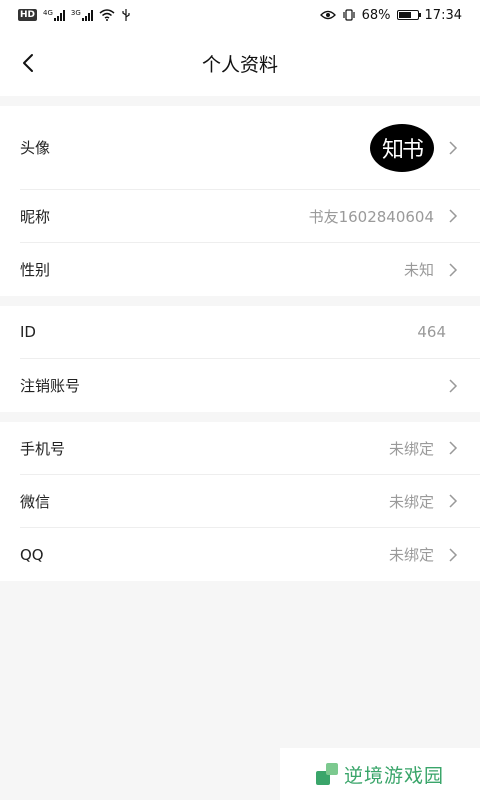 This screenshot has height=800, width=480. Describe the element at coordinates (250, 554) in the screenshot. I see `qq-row: QQ 未绑定` at that location.